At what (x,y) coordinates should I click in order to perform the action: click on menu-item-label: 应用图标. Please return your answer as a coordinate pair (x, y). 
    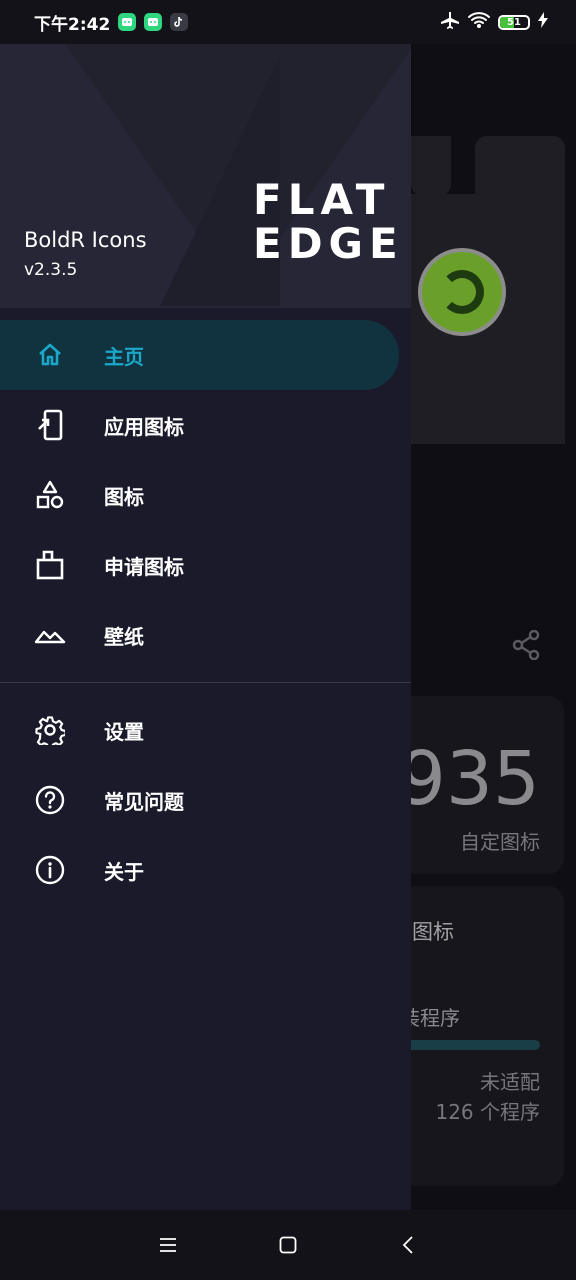
    Looking at the image, I should click on (144, 426).